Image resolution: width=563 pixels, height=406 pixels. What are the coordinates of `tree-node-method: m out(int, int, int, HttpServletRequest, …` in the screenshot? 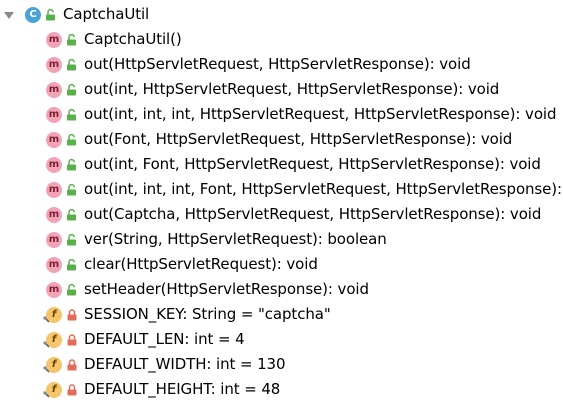 It's located at (301, 114).